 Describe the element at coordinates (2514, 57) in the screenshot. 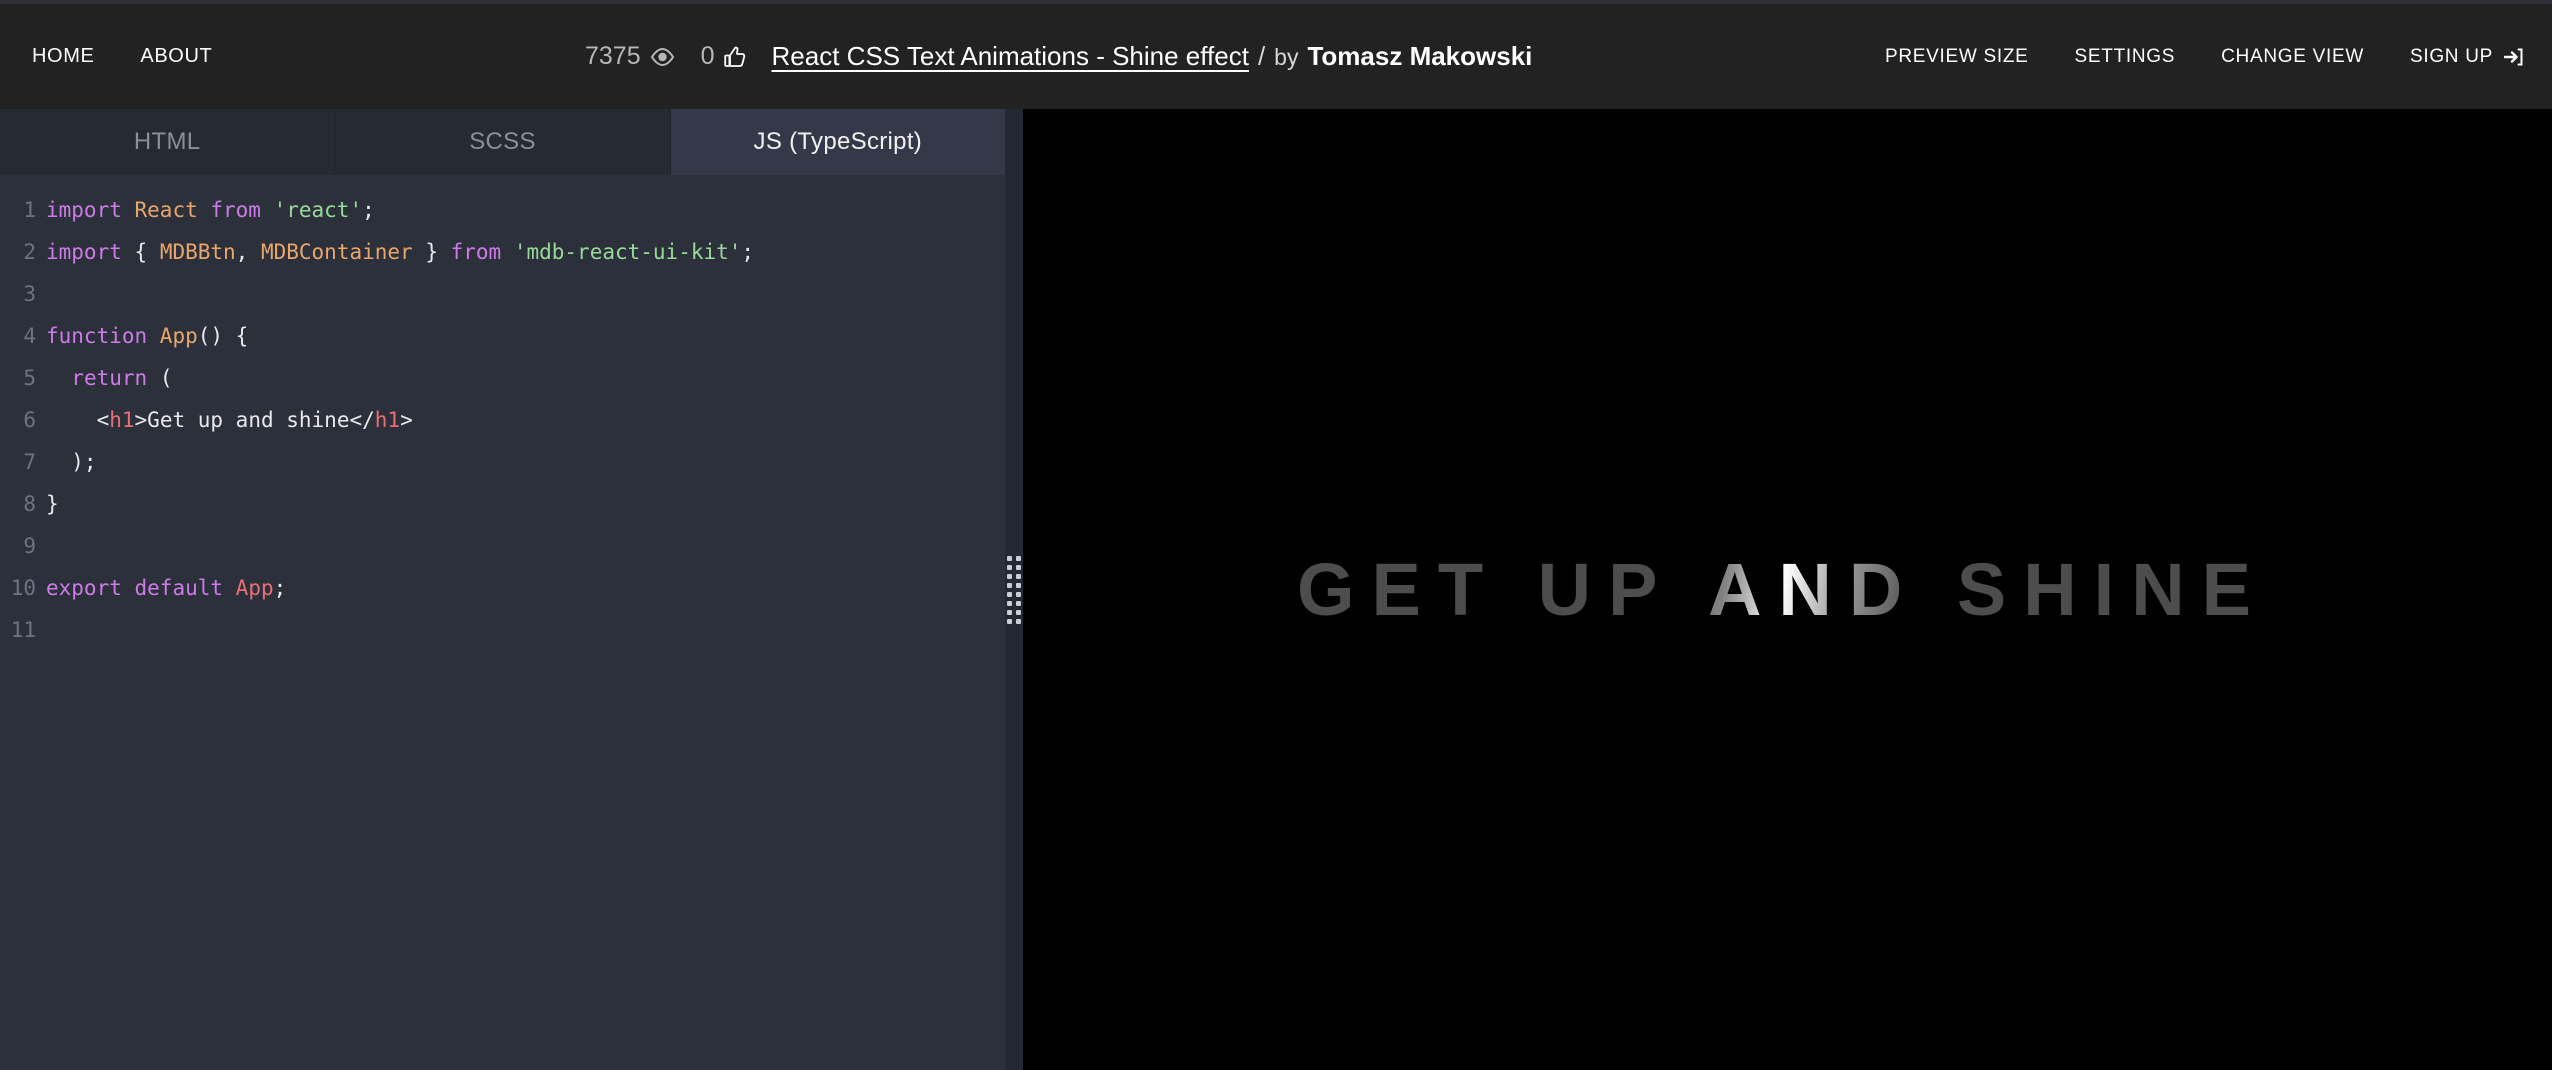

I see `sign-in-arrow-icon` at that location.